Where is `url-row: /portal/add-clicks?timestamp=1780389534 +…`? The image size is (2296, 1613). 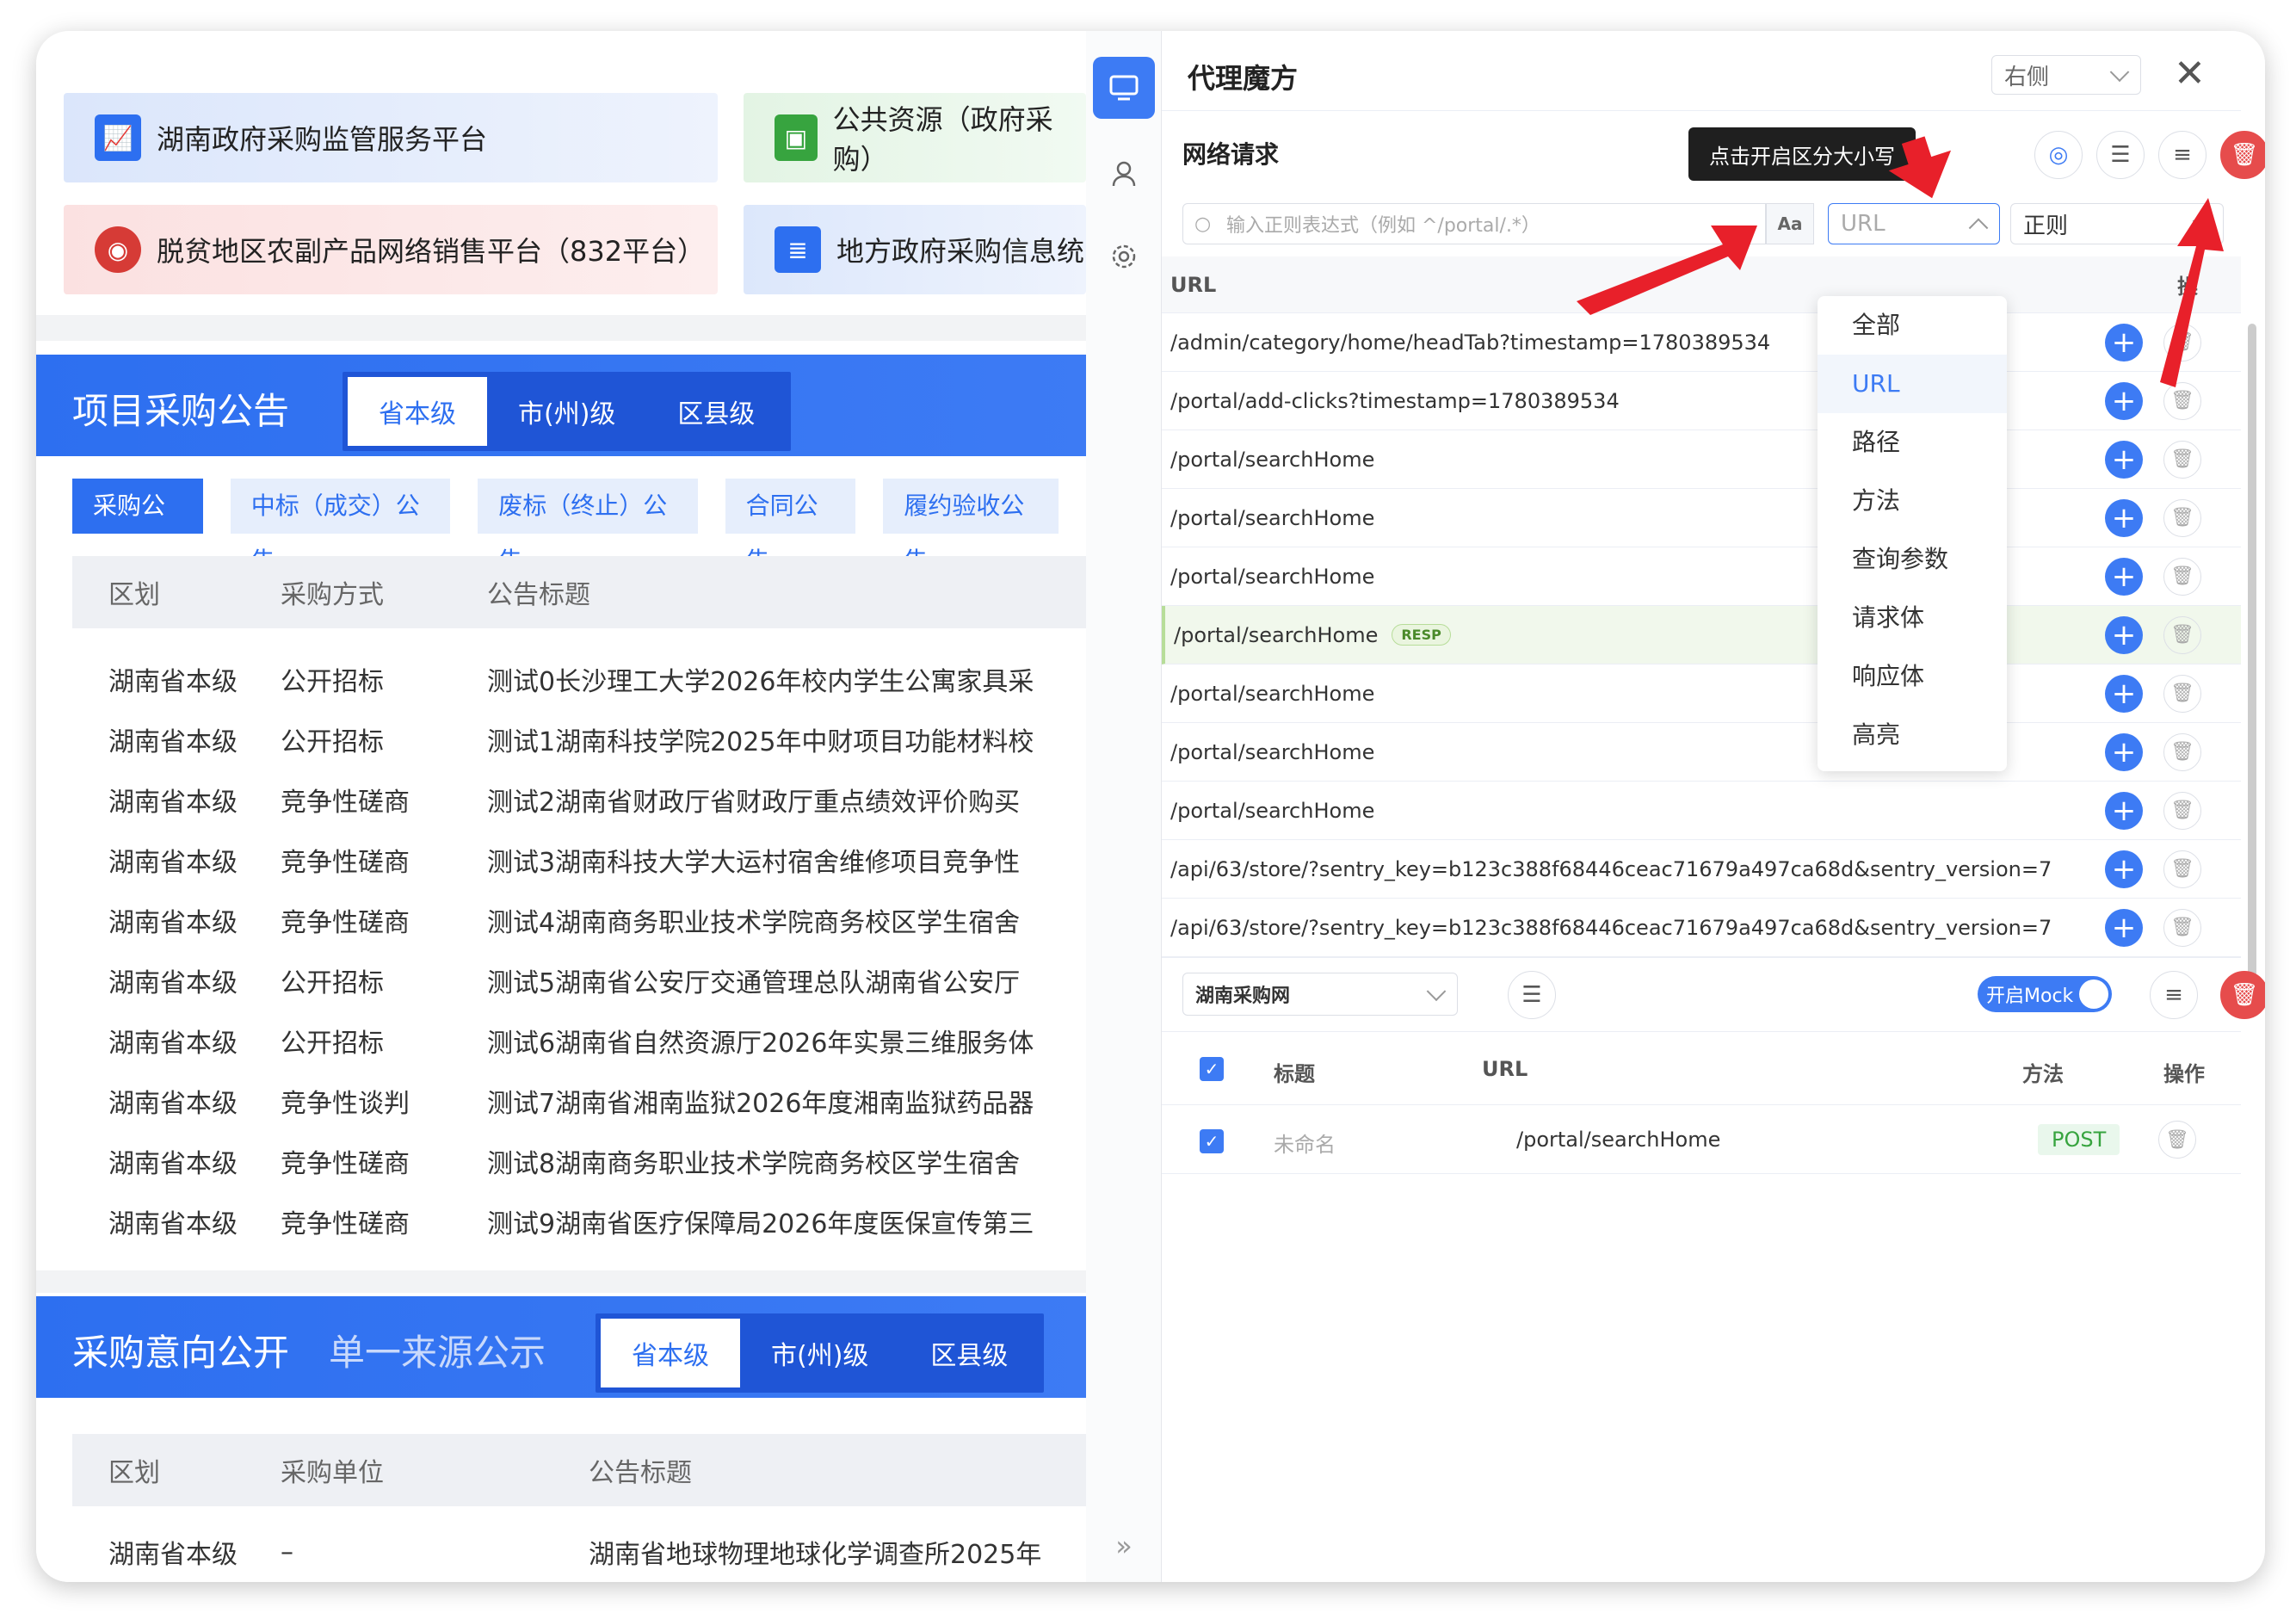 url-row: /portal/add-clicks?timestamp=1780389534 +… is located at coordinates (1701, 401).